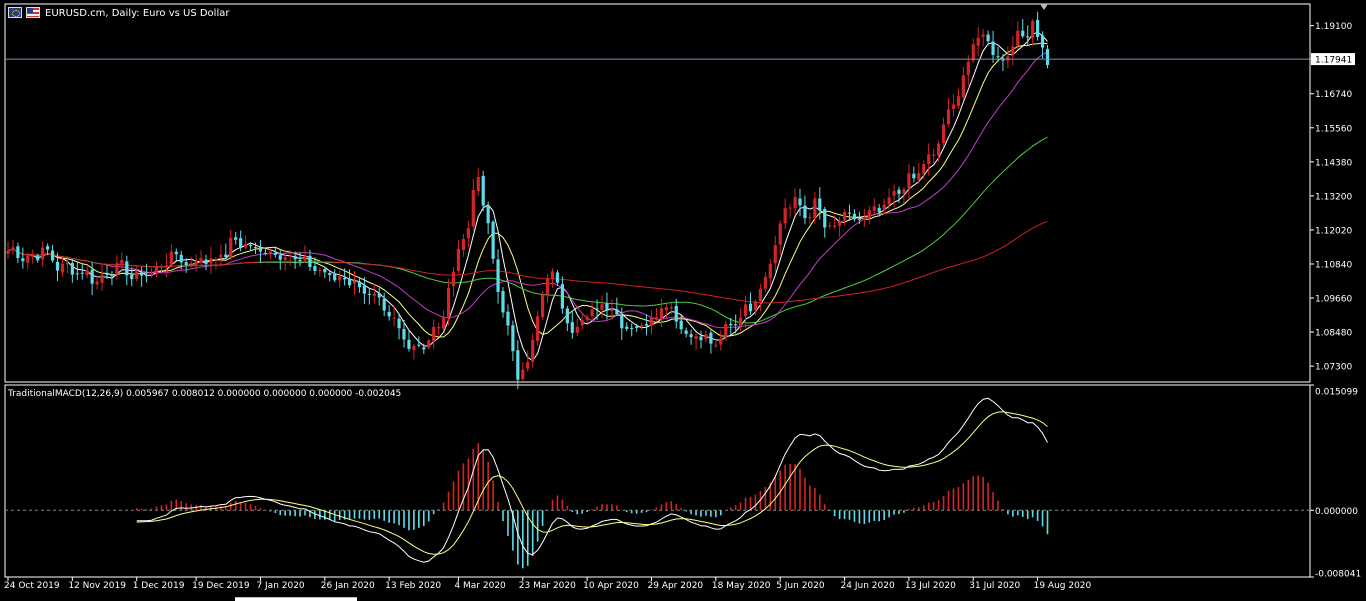  What do you see at coordinates (1333, 95) in the screenshot?
I see `price-label: 1.16740` at bounding box center [1333, 95].